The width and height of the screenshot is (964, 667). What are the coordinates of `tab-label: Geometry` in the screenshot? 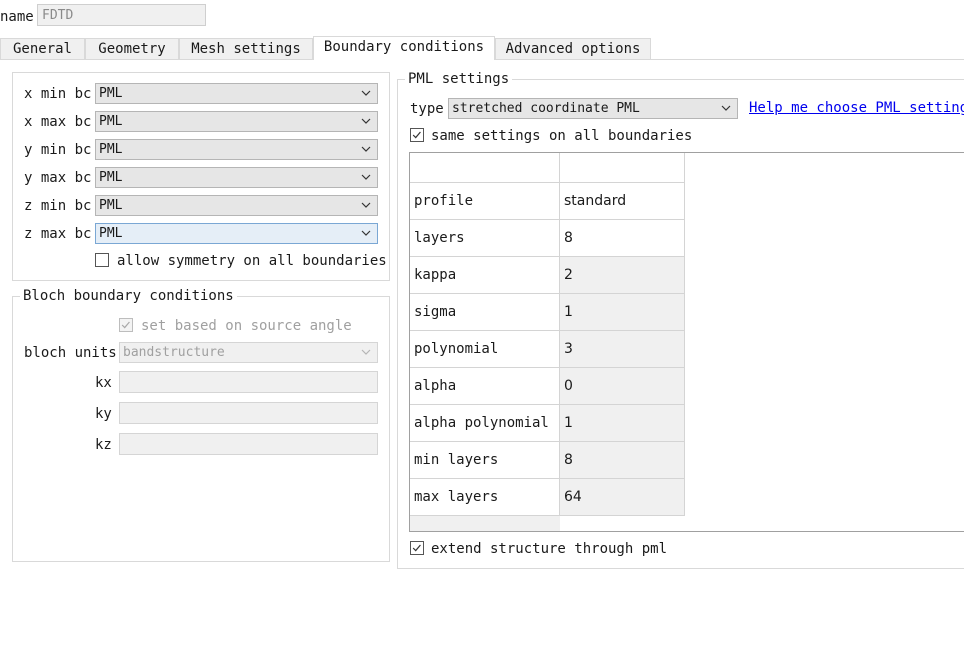 It's located at (132, 49).